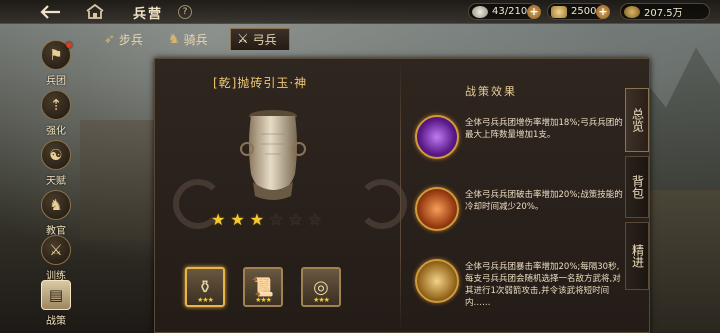 This screenshot has width=720, height=333. I want to click on item-variants: ⚱ ★★★ 📜 ★★★ ◎ ★★★, so click(270, 289).